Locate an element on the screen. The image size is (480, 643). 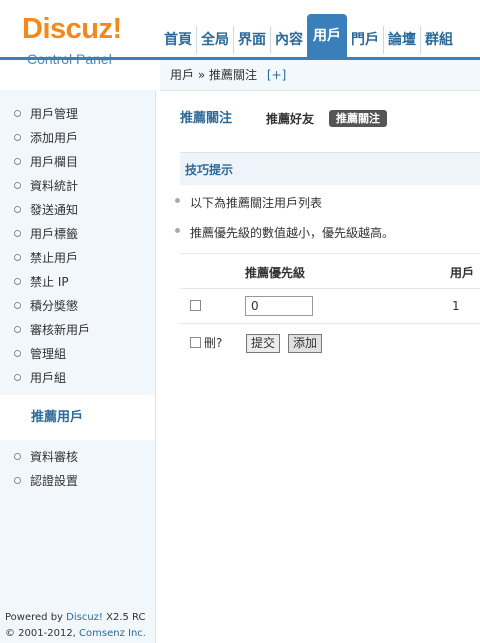
tab-interface: 界面 is located at coordinates (251, 40).